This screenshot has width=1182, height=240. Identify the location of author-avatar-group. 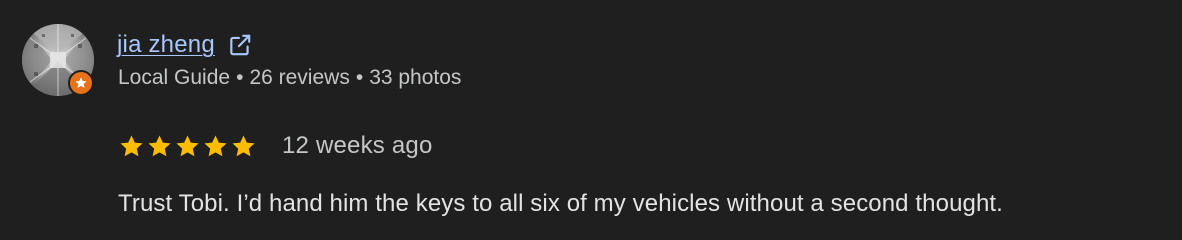
(58, 60).